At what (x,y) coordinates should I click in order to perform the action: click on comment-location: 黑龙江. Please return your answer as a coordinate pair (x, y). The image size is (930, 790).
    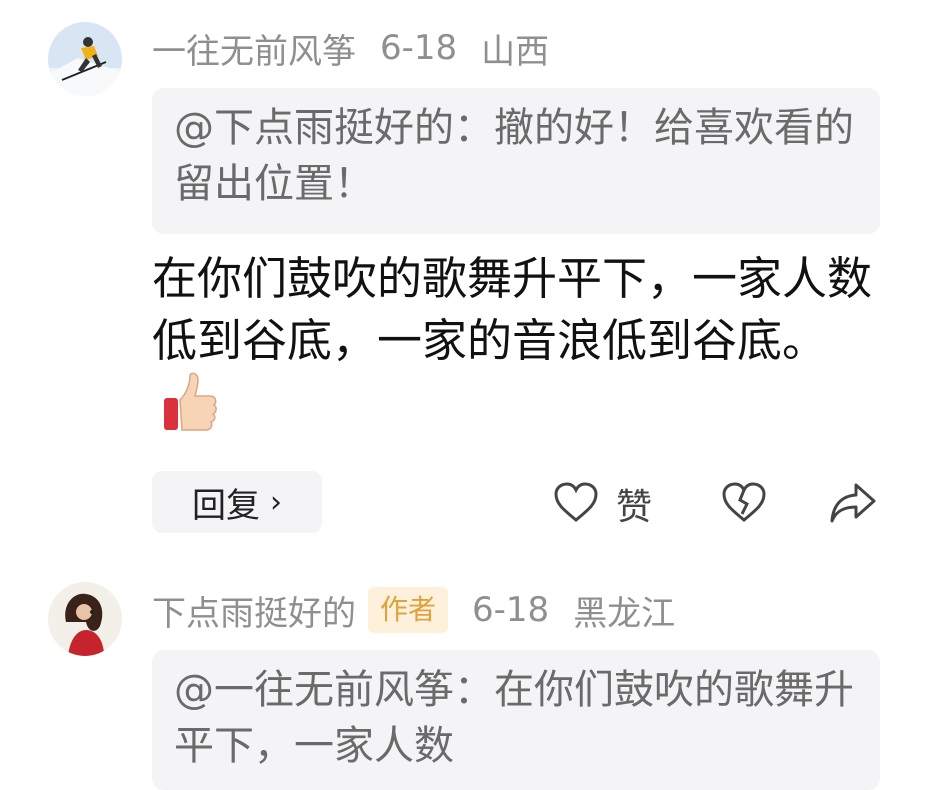
    Looking at the image, I should click on (624, 613).